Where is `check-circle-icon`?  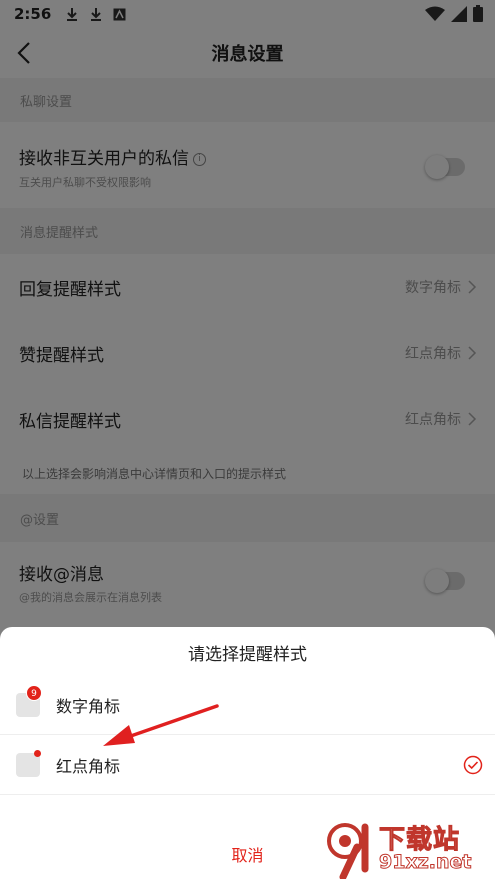
check-circle-icon is located at coordinates (473, 765).